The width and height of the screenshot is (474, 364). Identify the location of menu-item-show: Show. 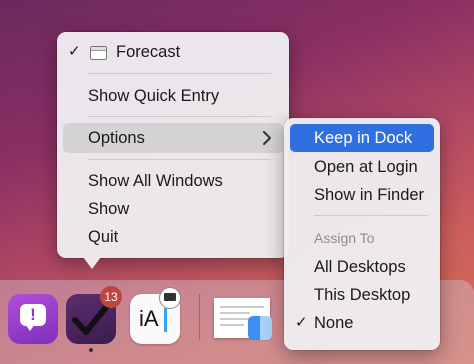
(108, 209).